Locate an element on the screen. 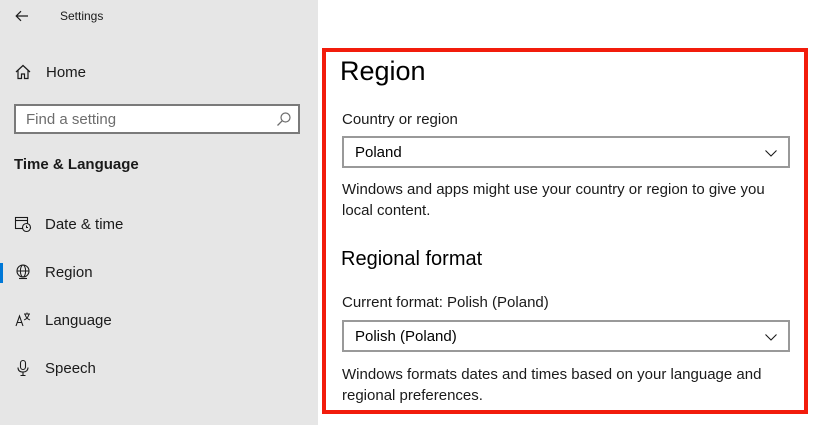  sidebar-item-home: Home is located at coordinates (159, 72).